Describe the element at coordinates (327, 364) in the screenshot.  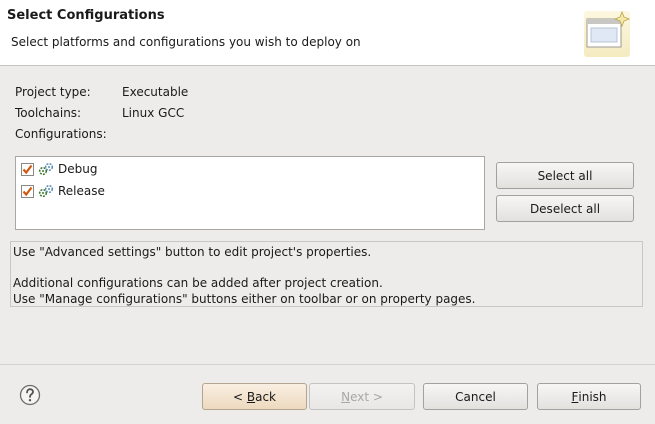
I see `footer-separator` at that location.